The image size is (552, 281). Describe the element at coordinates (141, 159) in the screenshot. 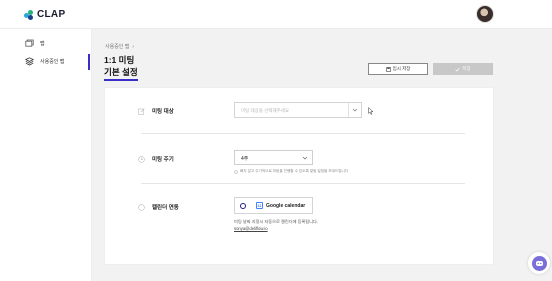

I see `clock-icon` at that location.